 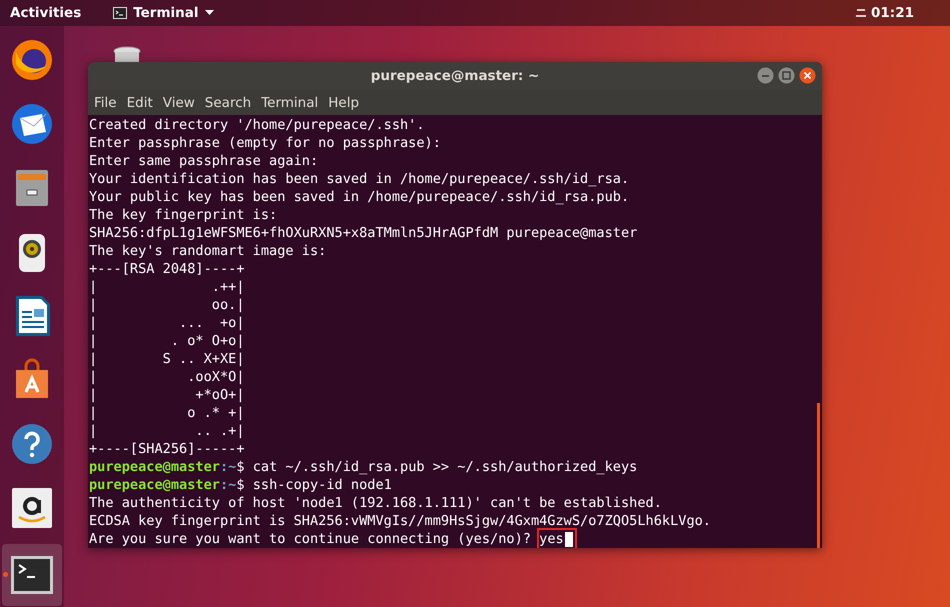 I want to click on shopping-icon, so click(x=32, y=508).